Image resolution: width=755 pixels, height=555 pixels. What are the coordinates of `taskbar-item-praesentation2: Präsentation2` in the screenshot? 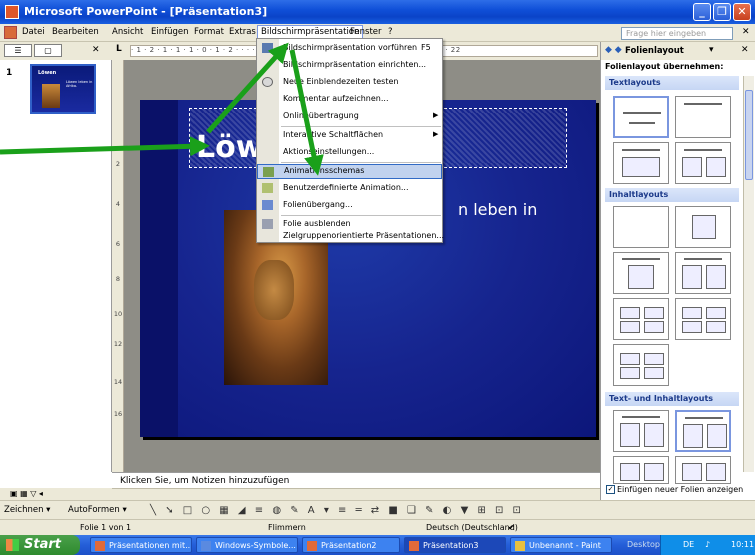 It's located at (351, 545).